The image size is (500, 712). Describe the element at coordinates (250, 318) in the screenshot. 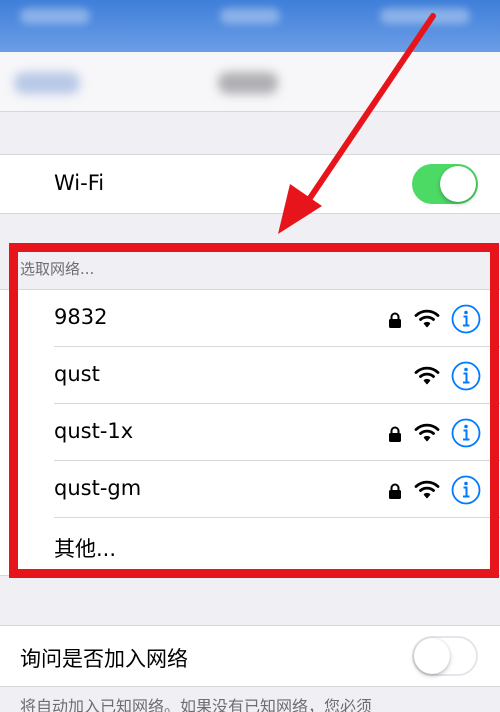

I see `network-row-9832: 9832` at that location.